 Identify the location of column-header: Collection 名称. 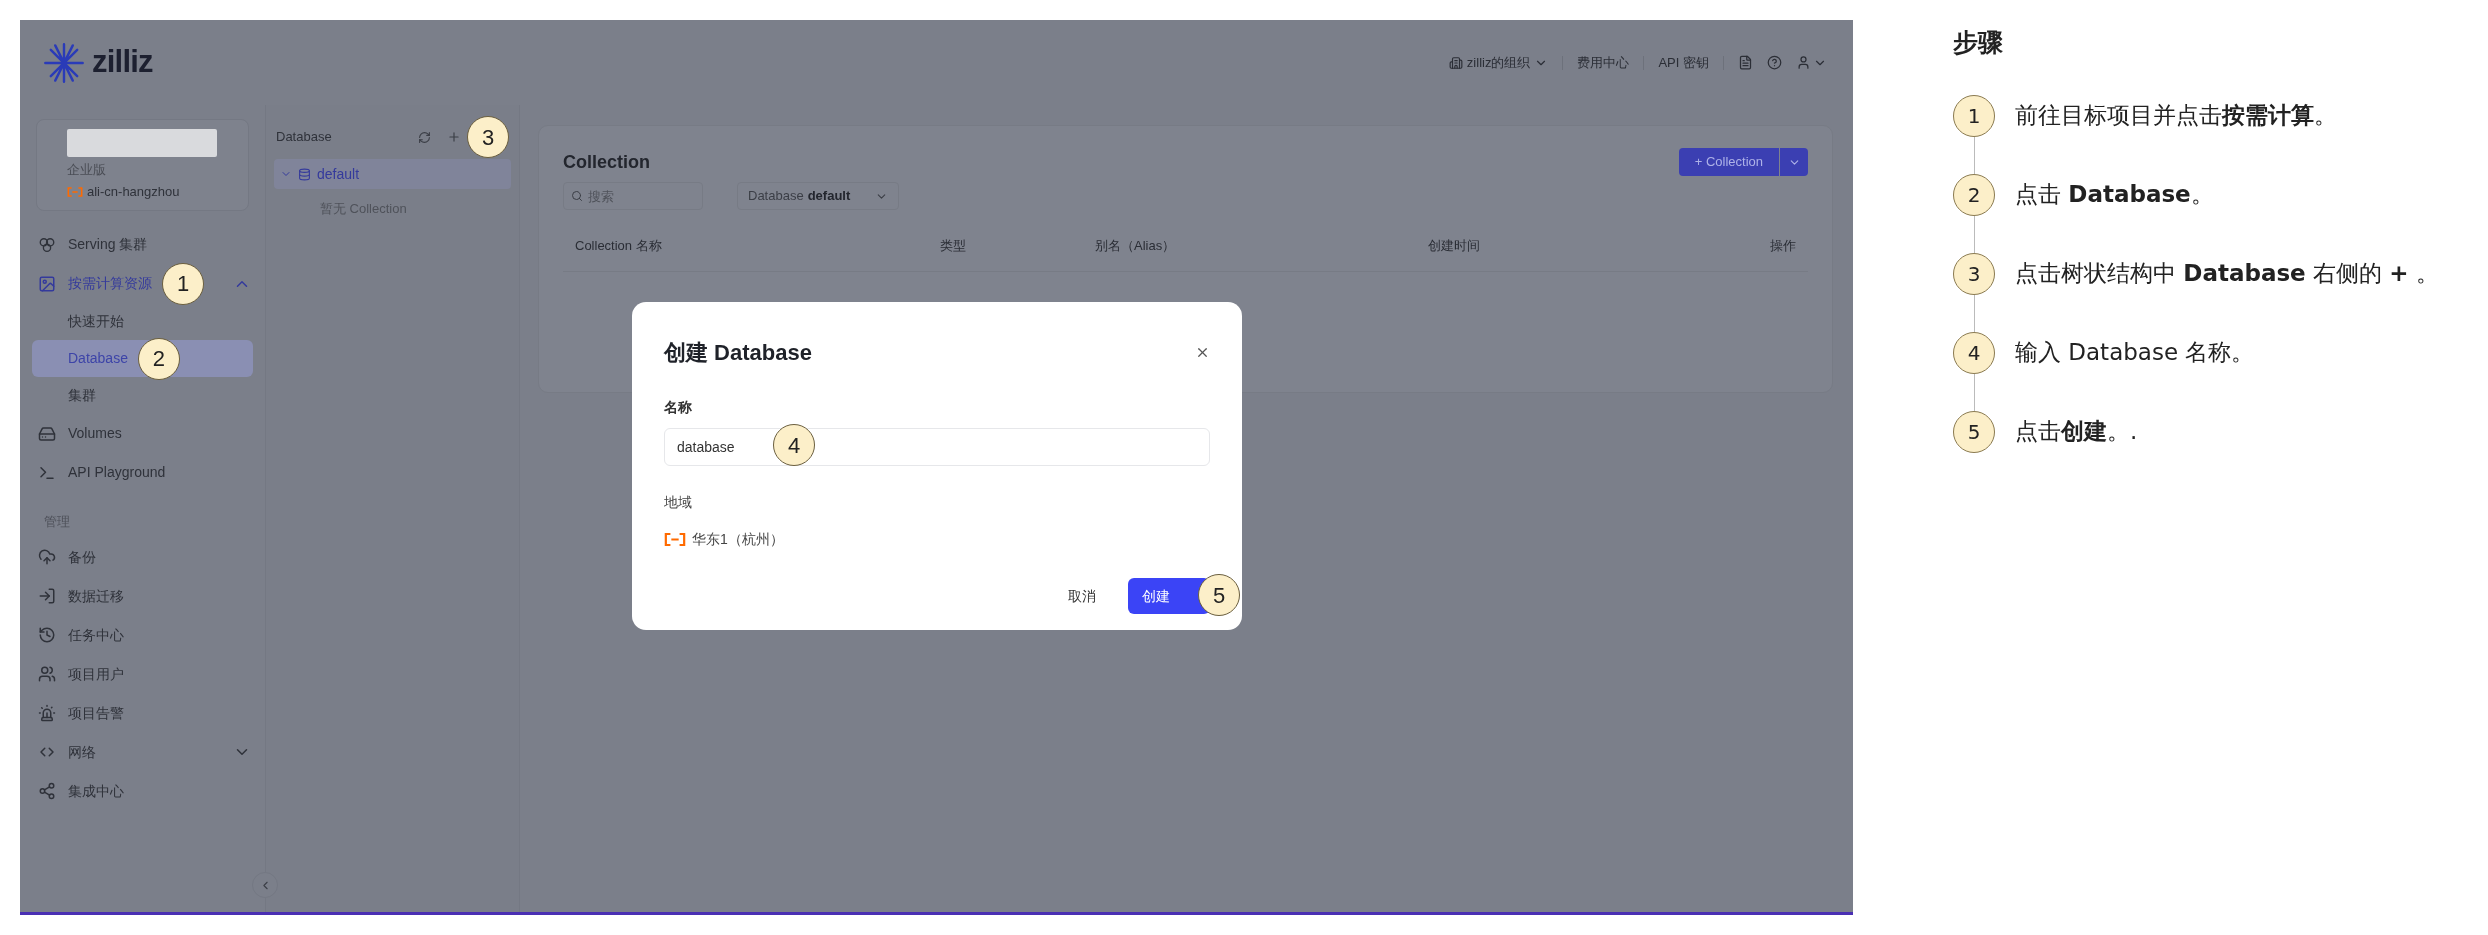
(619, 245).